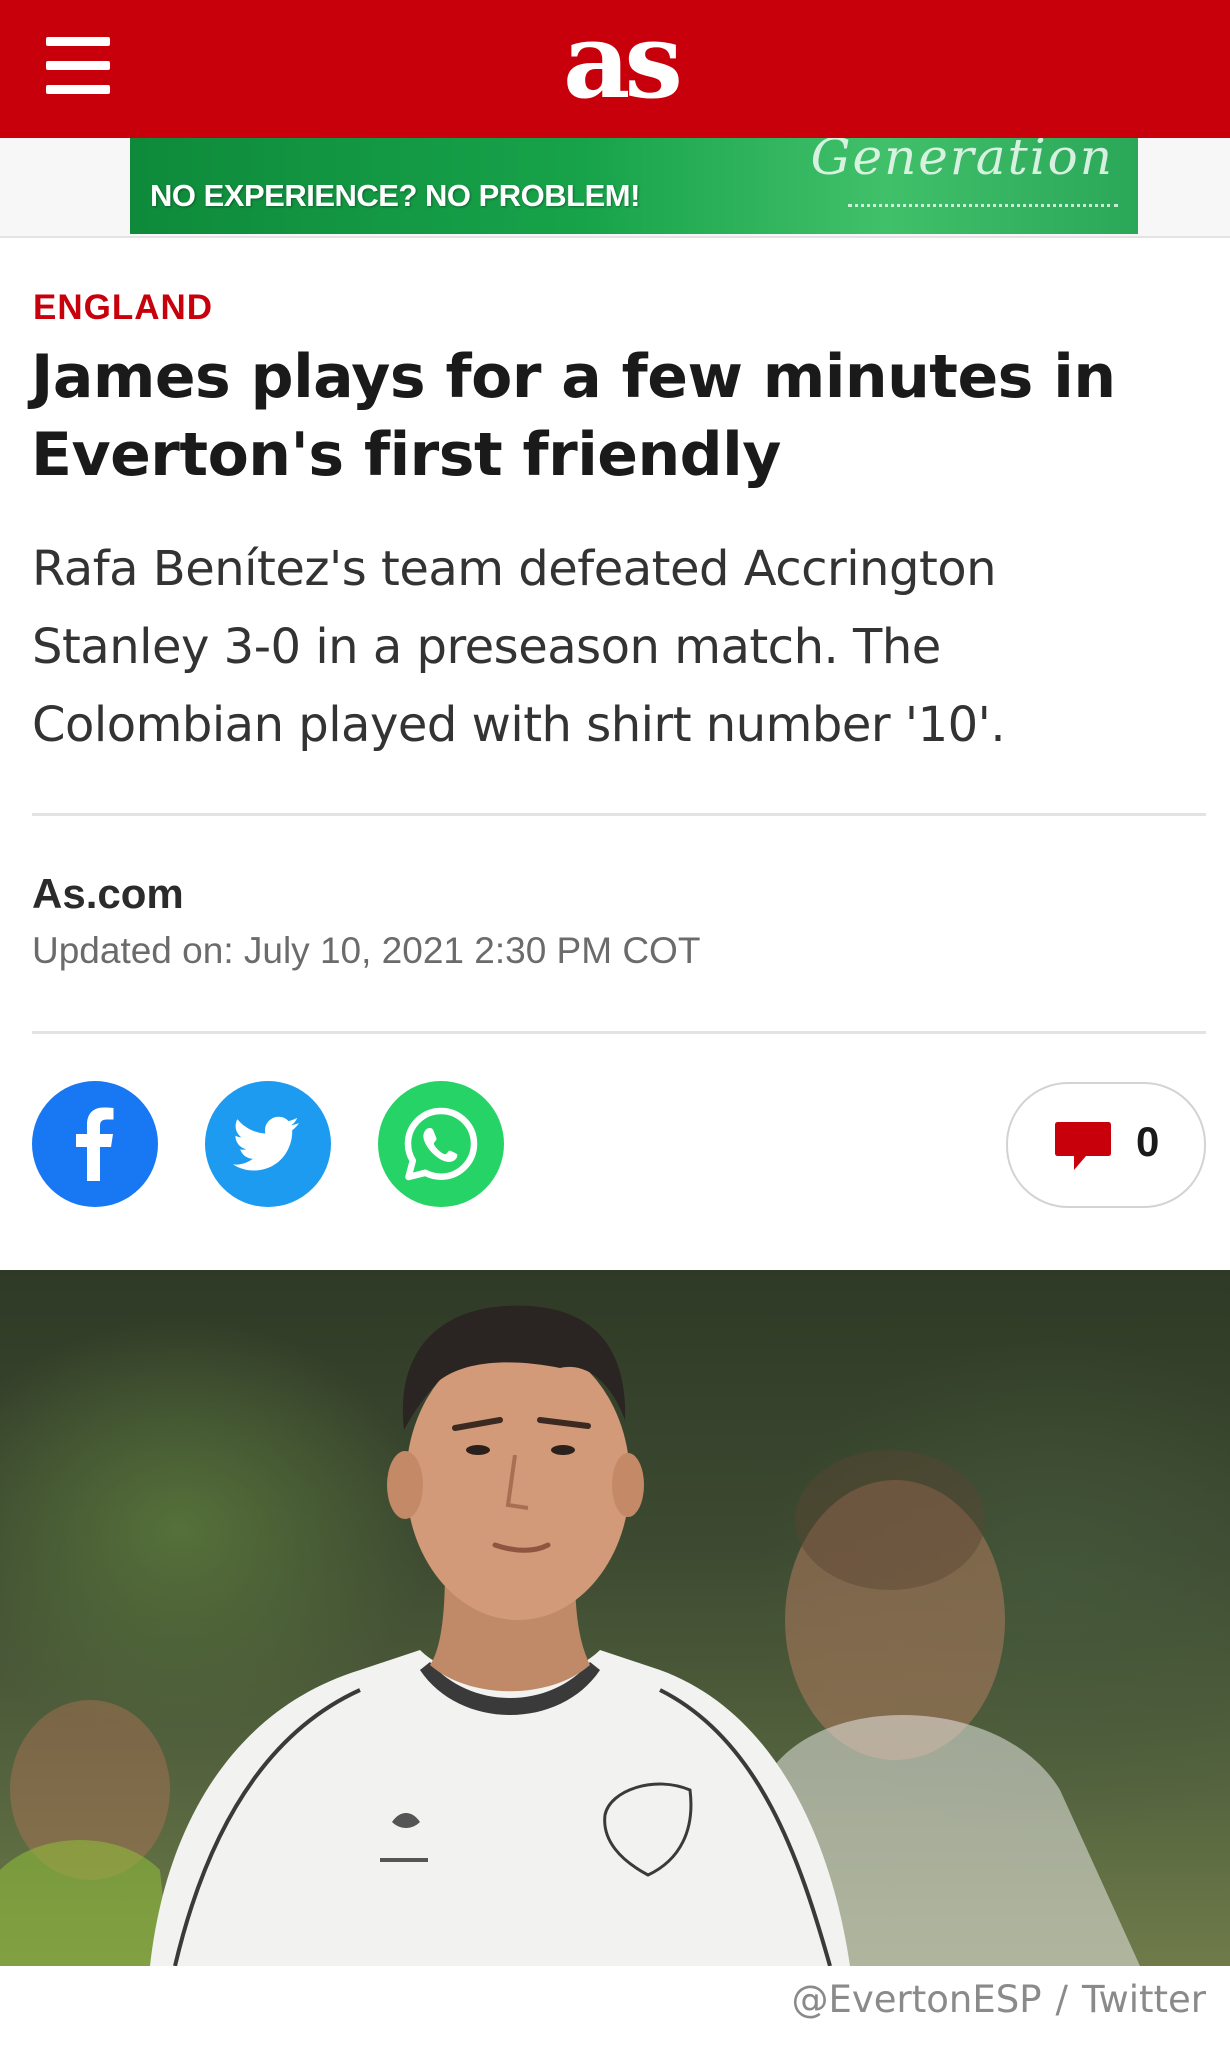  Describe the element at coordinates (1143, 1999) in the screenshot. I see `photo-credit-platform: Twitter` at that location.